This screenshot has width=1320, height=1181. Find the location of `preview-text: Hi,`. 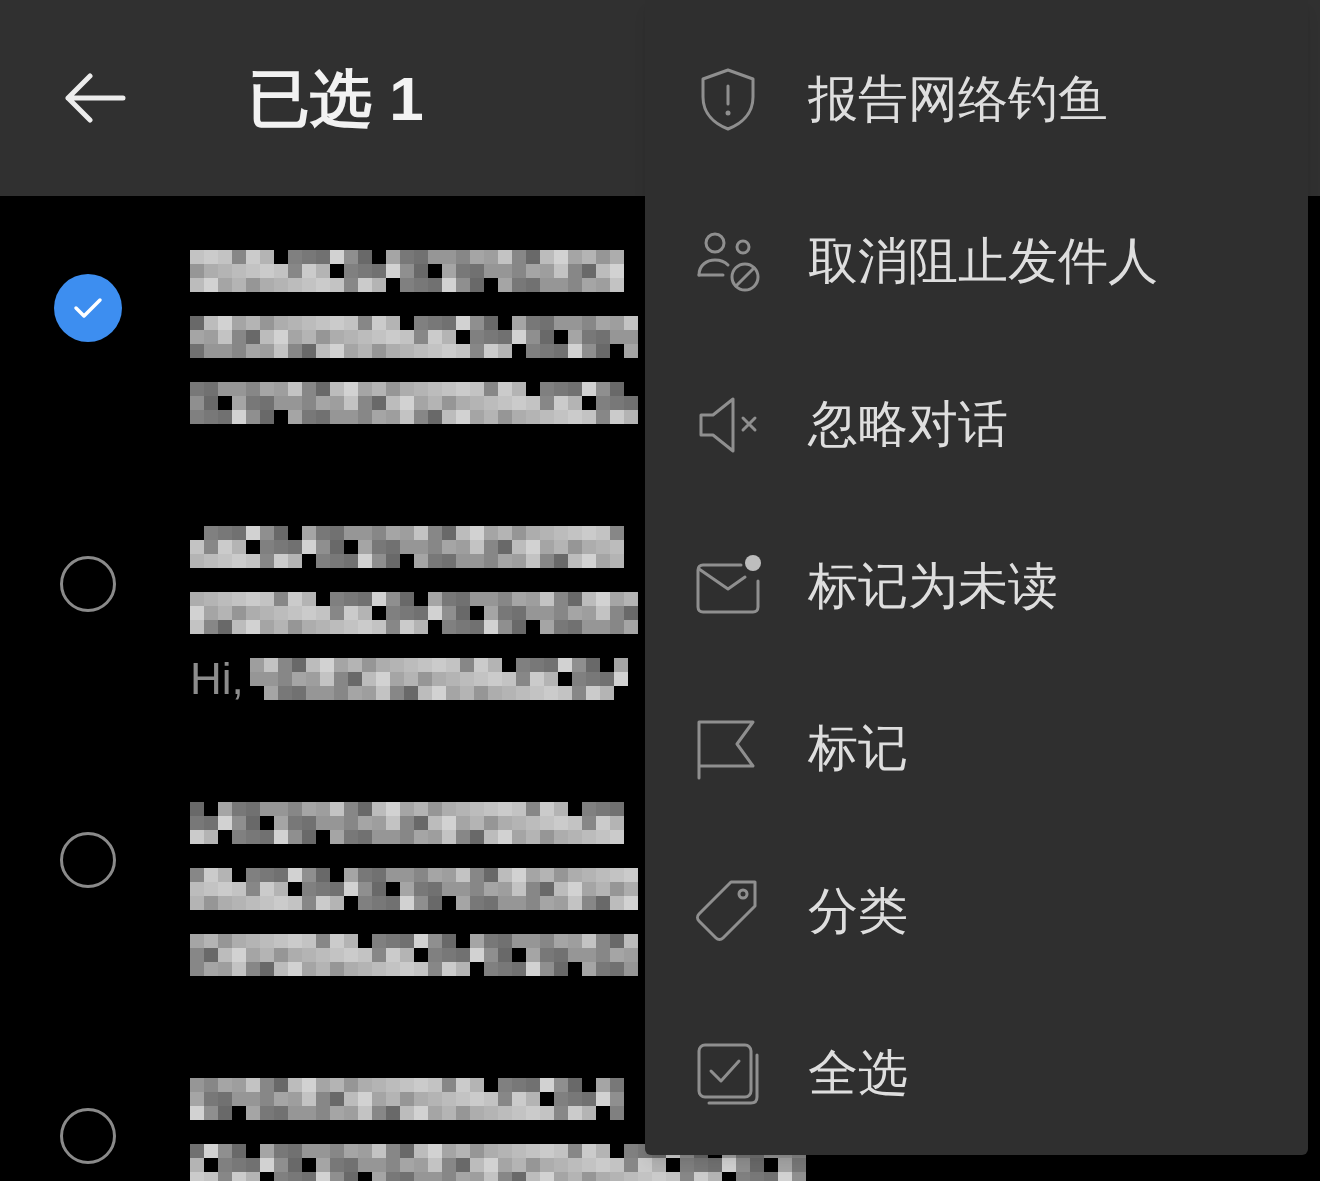

preview-text: Hi, is located at coordinates (217, 679).